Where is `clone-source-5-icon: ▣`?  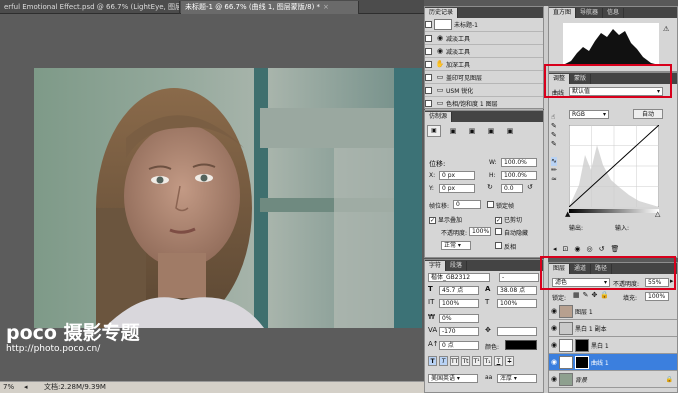 clone-source-5-icon: ▣ is located at coordinates (510, 131).